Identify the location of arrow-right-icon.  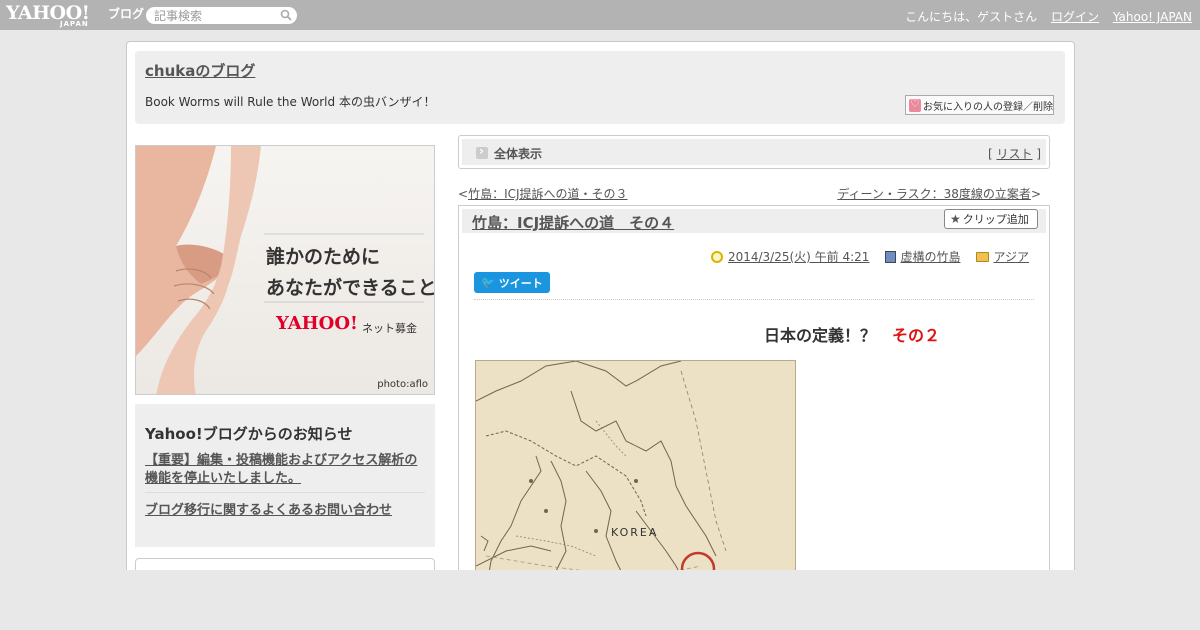
(482, 151).